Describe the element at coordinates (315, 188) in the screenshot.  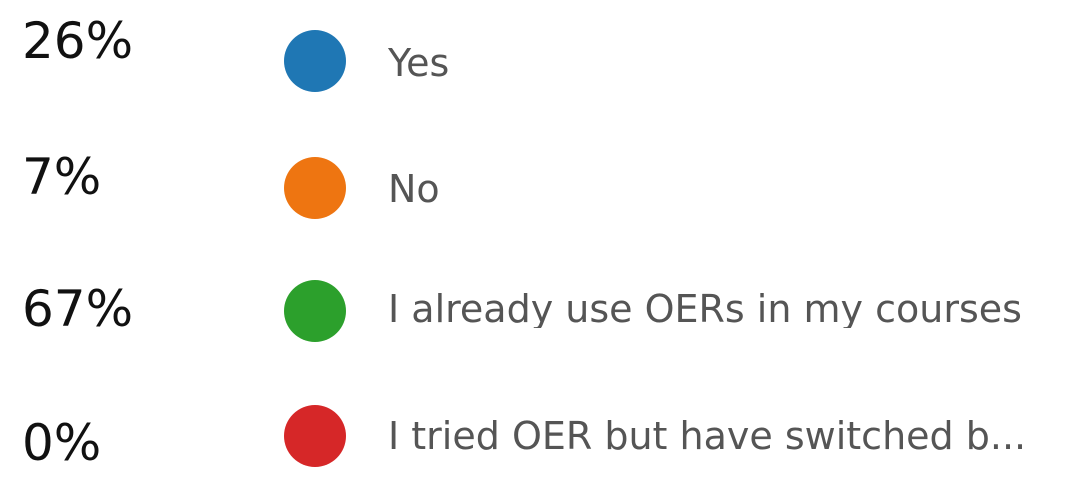
I see `series-color-dot-no` at that location.